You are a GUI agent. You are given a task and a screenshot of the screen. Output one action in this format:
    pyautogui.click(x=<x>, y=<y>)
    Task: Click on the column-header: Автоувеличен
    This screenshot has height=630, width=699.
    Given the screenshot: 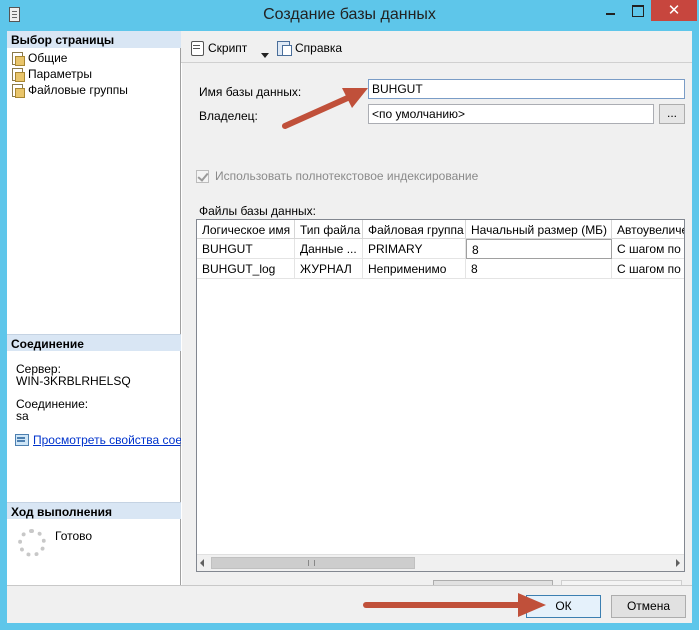 What is the action you would take?
    pyautogui.click(x=648, y=229)
    